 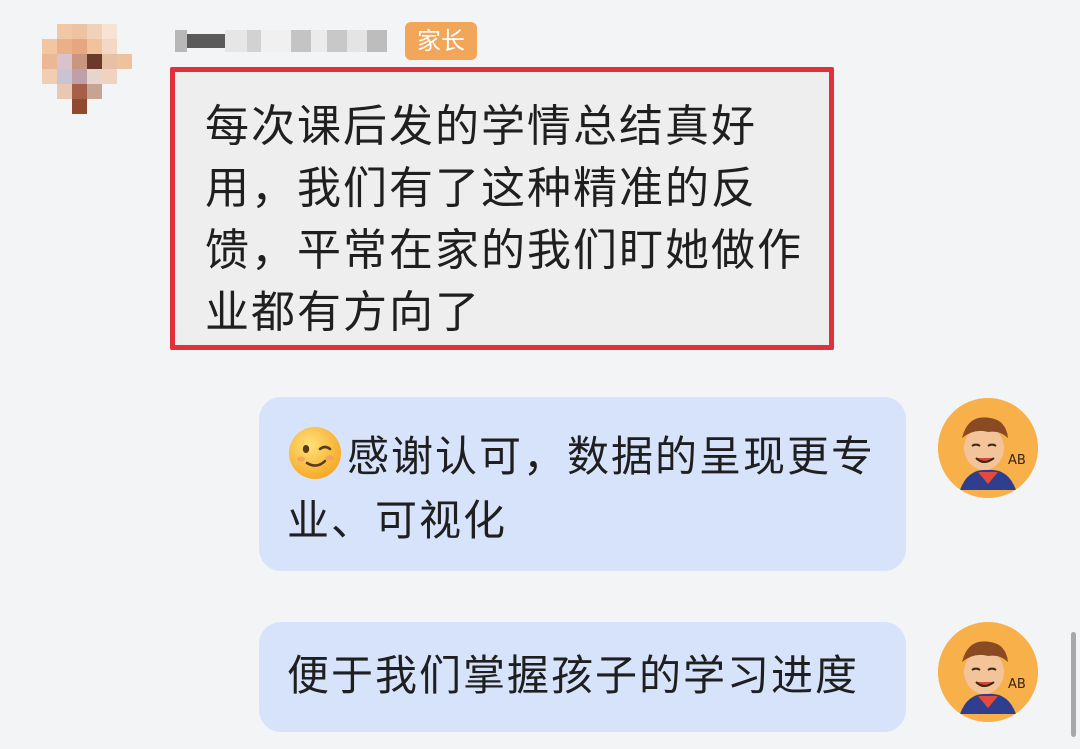 I want to click on outgoing-message-text: 感谢认可，数据的呈现更专业、可视化, so click(x=581, y=488).